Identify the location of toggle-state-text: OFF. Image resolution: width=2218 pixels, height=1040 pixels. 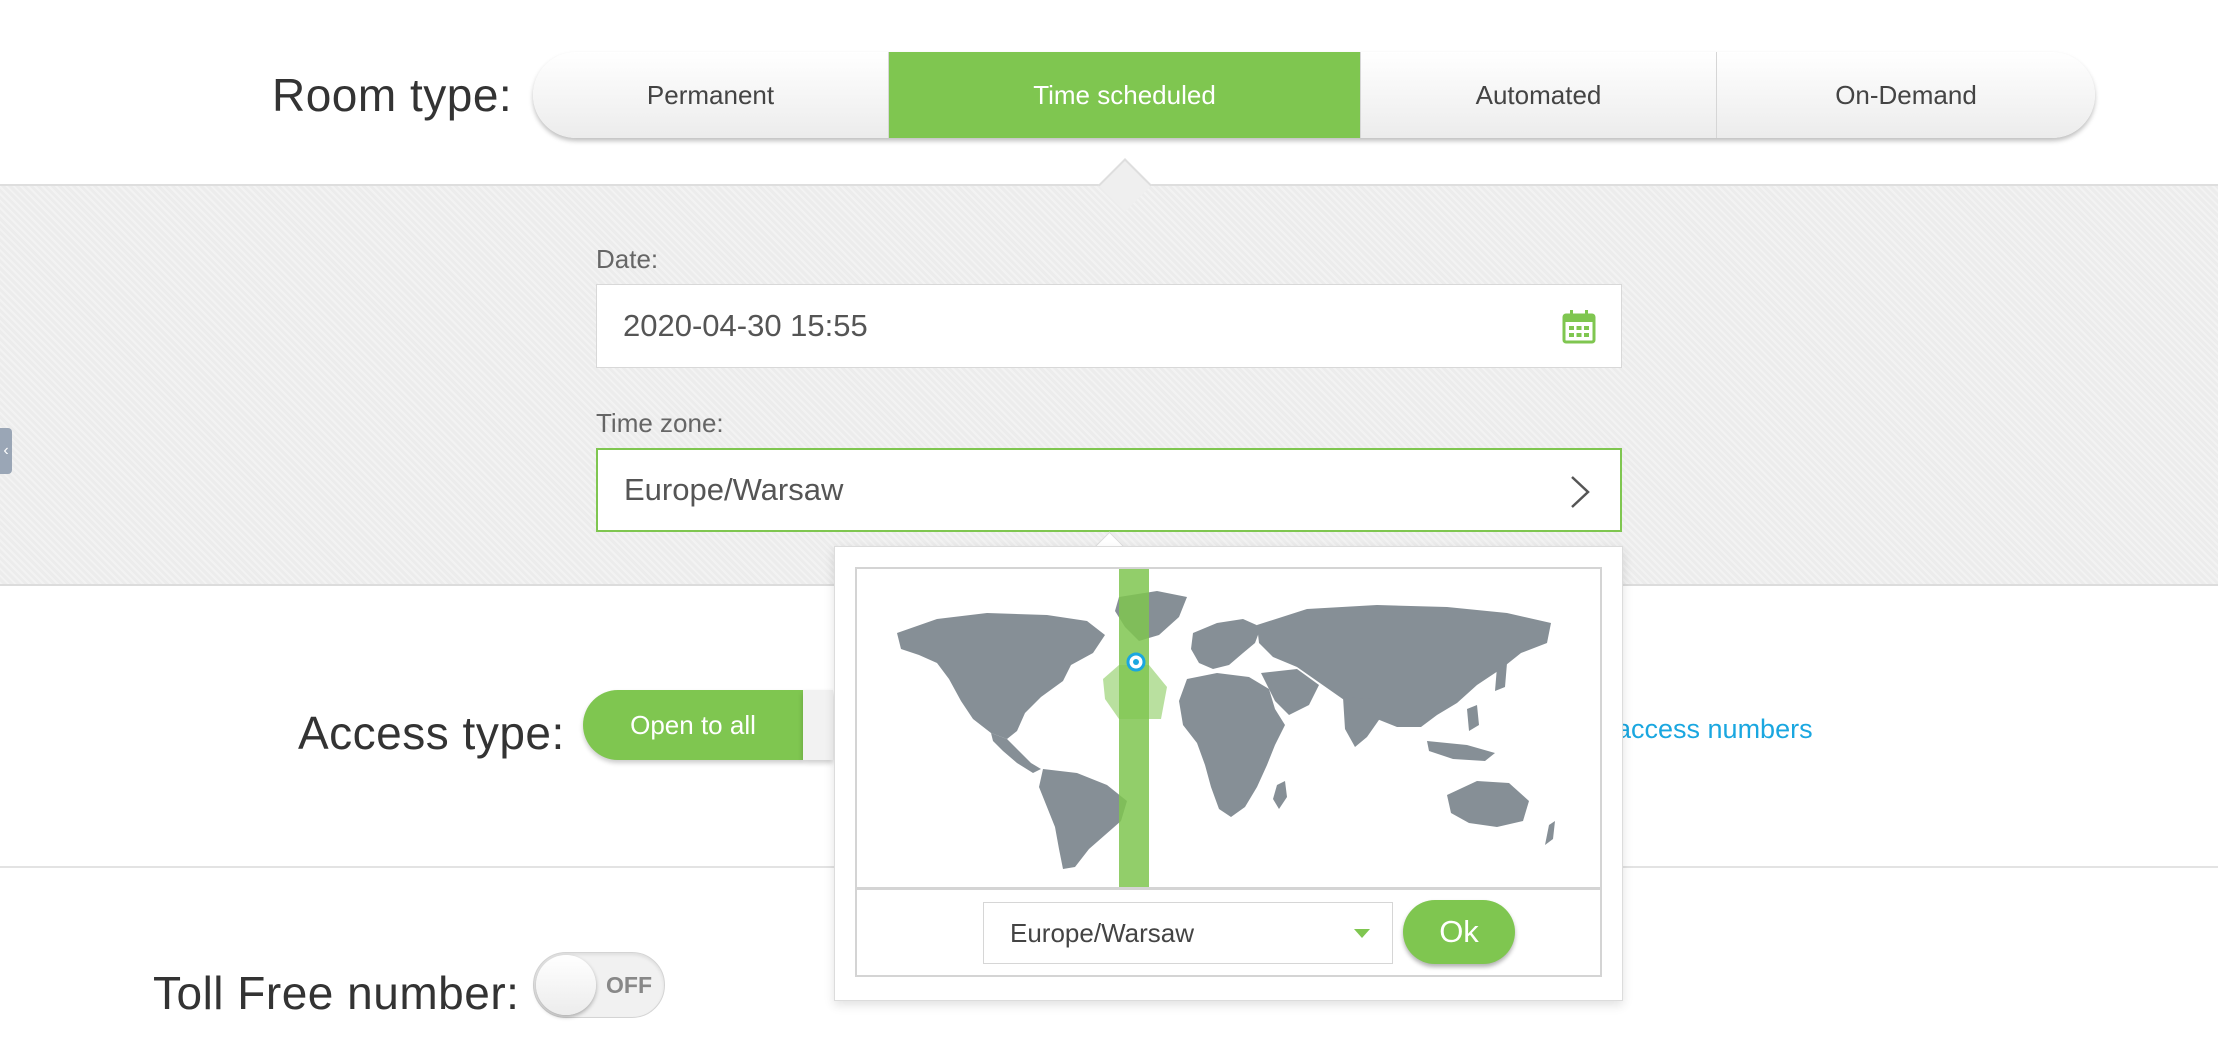
(629, 985).